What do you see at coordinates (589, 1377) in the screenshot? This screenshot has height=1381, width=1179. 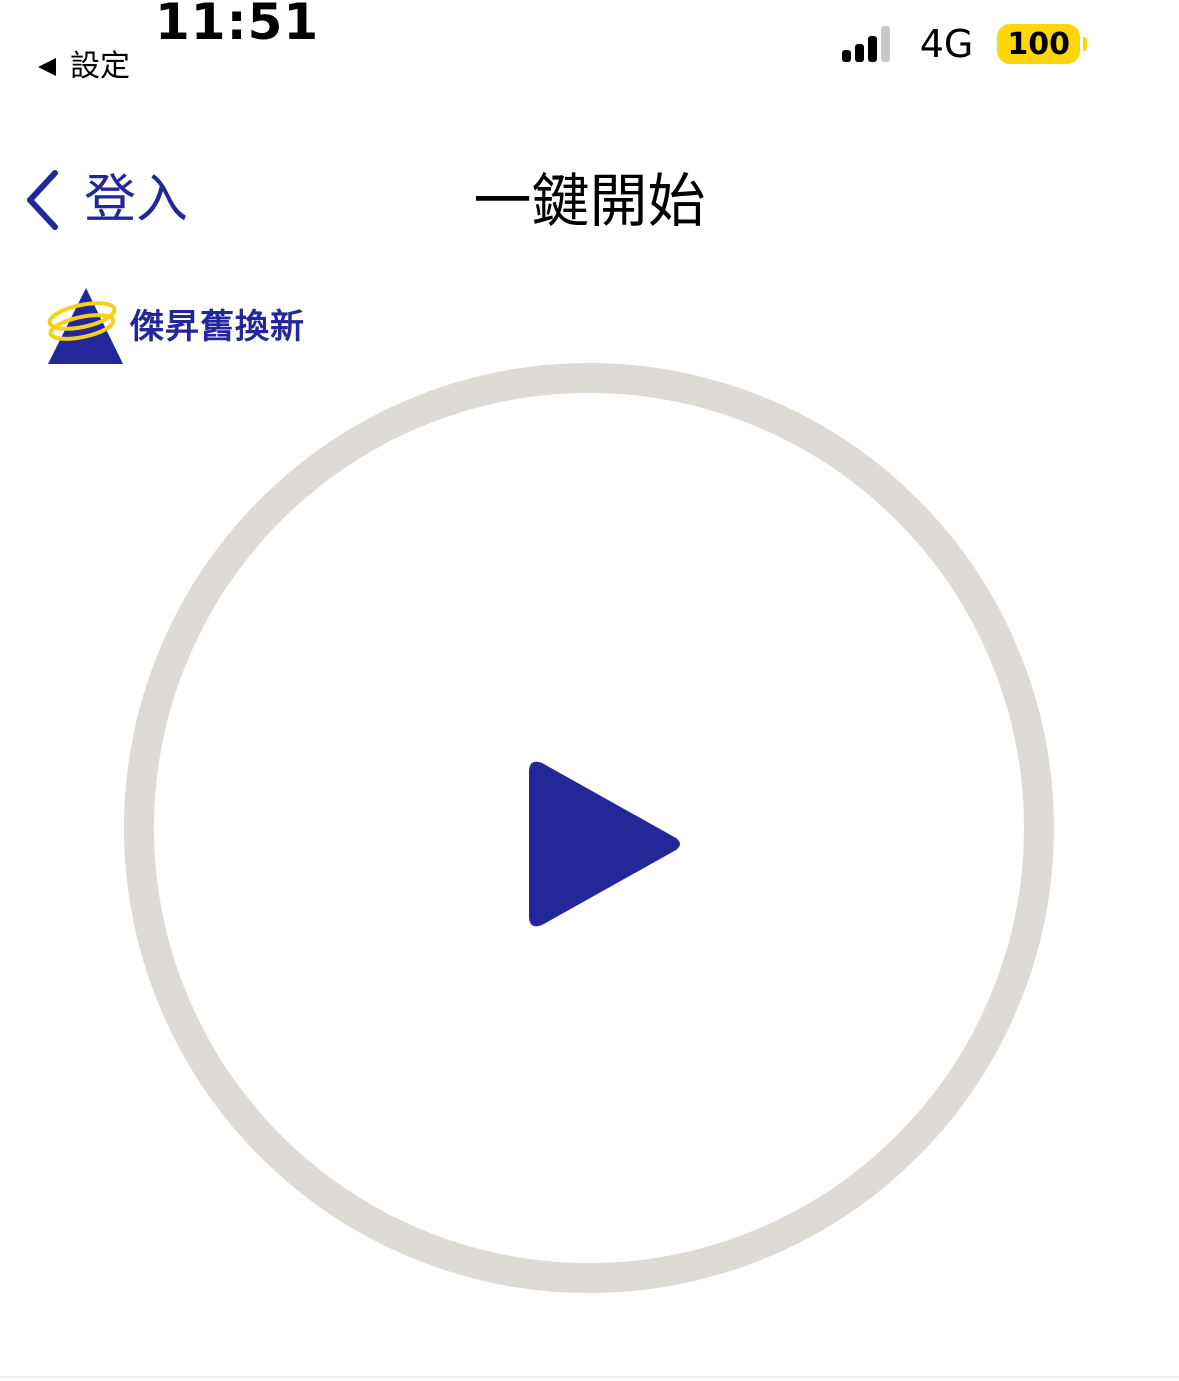 I see `bottom-divider` at bounding box center [589, 1377].